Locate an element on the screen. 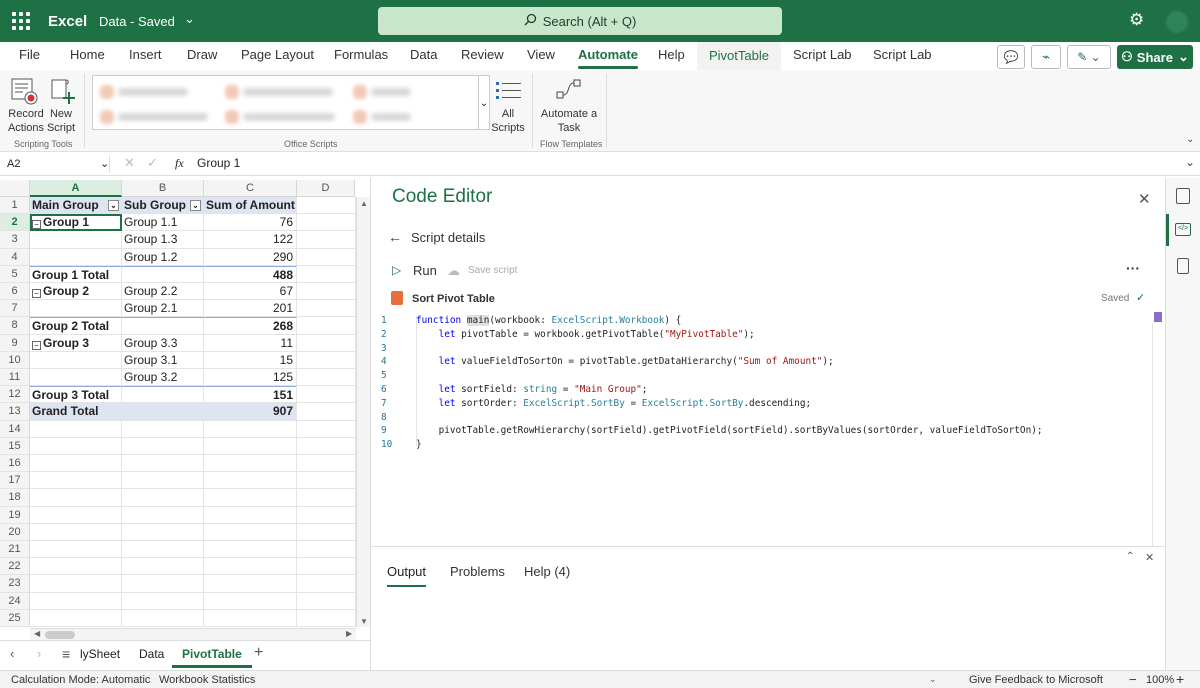  tab-problems: Problems is located at coordinates (477, 571).